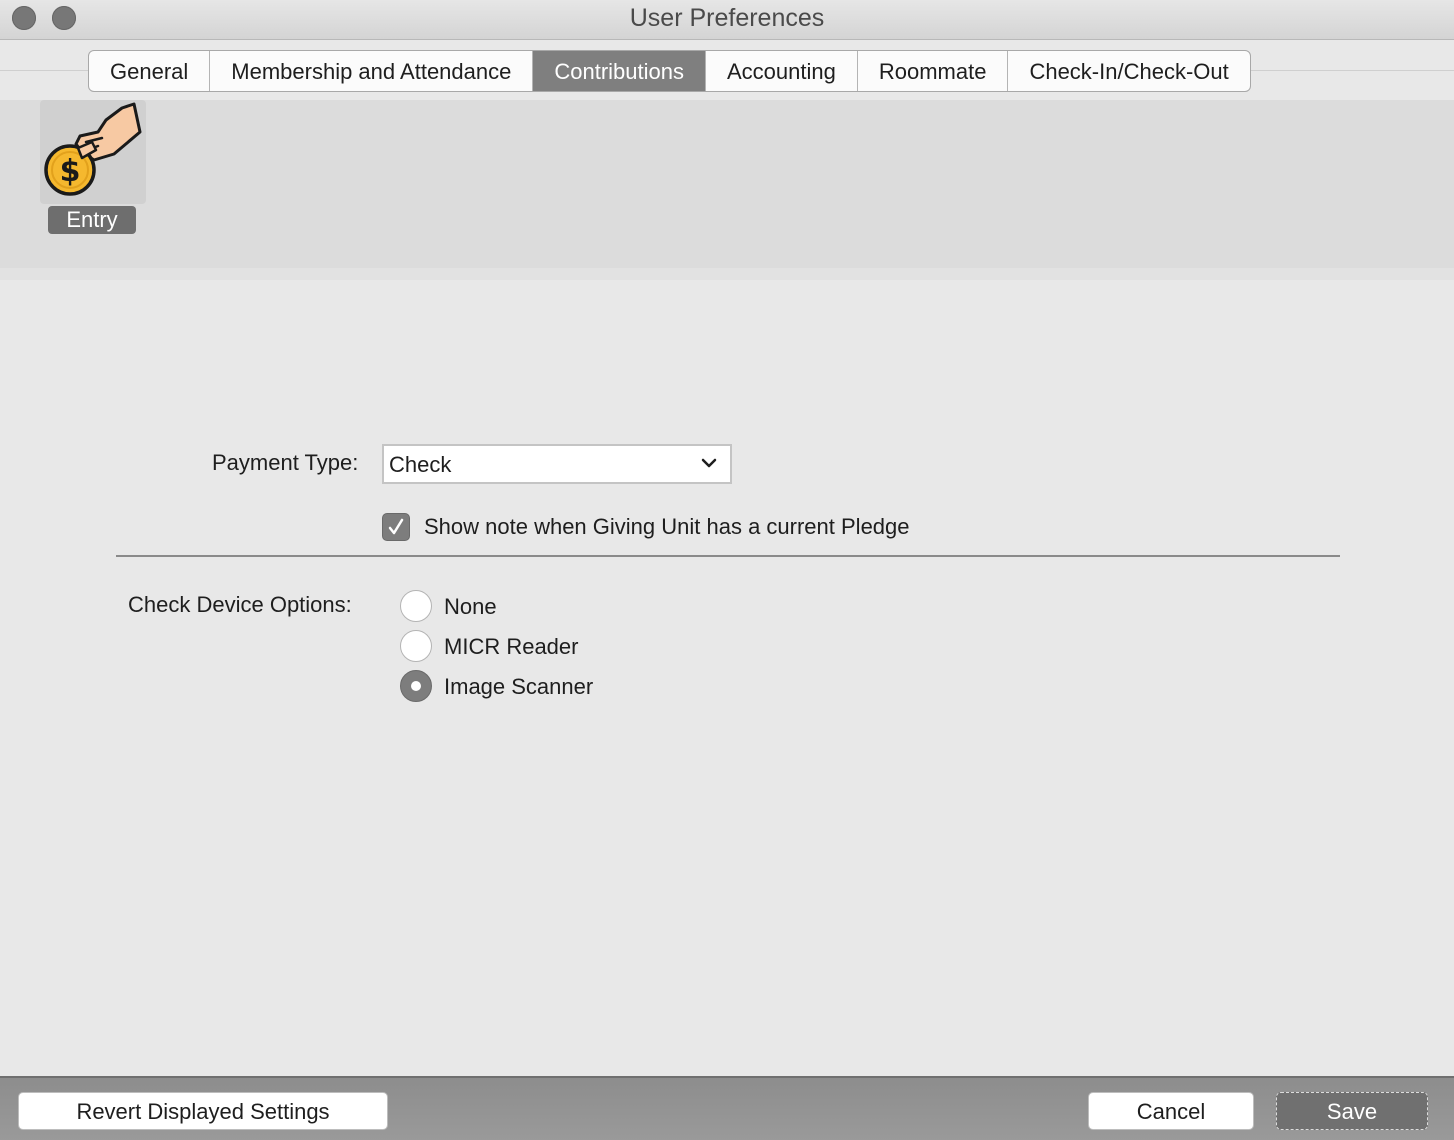  Describe the element at coordinates (1128, 71) in the screenshot. I see `tab-check-in-check-out: Check-In/Check-Out` at that location.